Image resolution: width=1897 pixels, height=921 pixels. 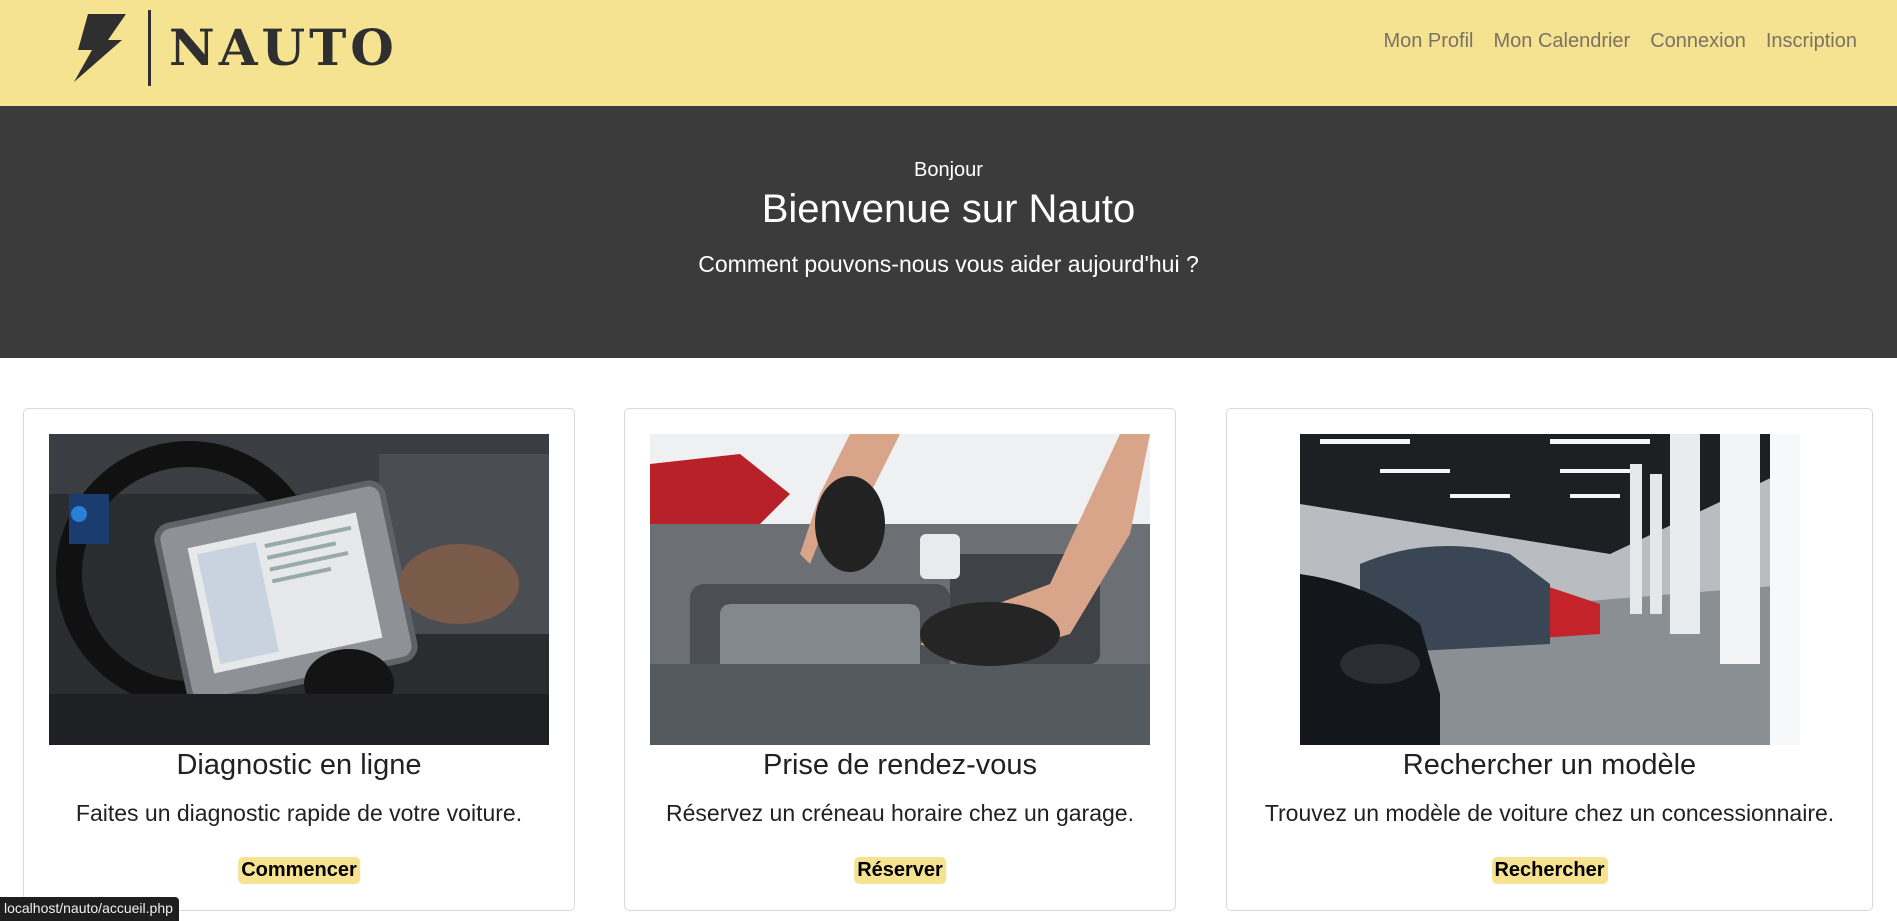 What do you see at coordinates (299, 765) in the screenshot?
I see `card-title: Diagnostic en ligne` at bounding box center [299, 765].